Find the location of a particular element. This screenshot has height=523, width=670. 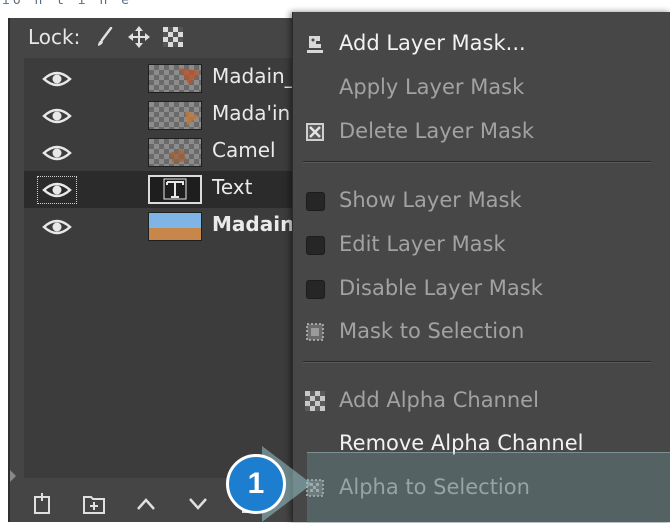

menu-item-apply-layer-mask: Apply Layer Mask is located at coordinates (481, 88).